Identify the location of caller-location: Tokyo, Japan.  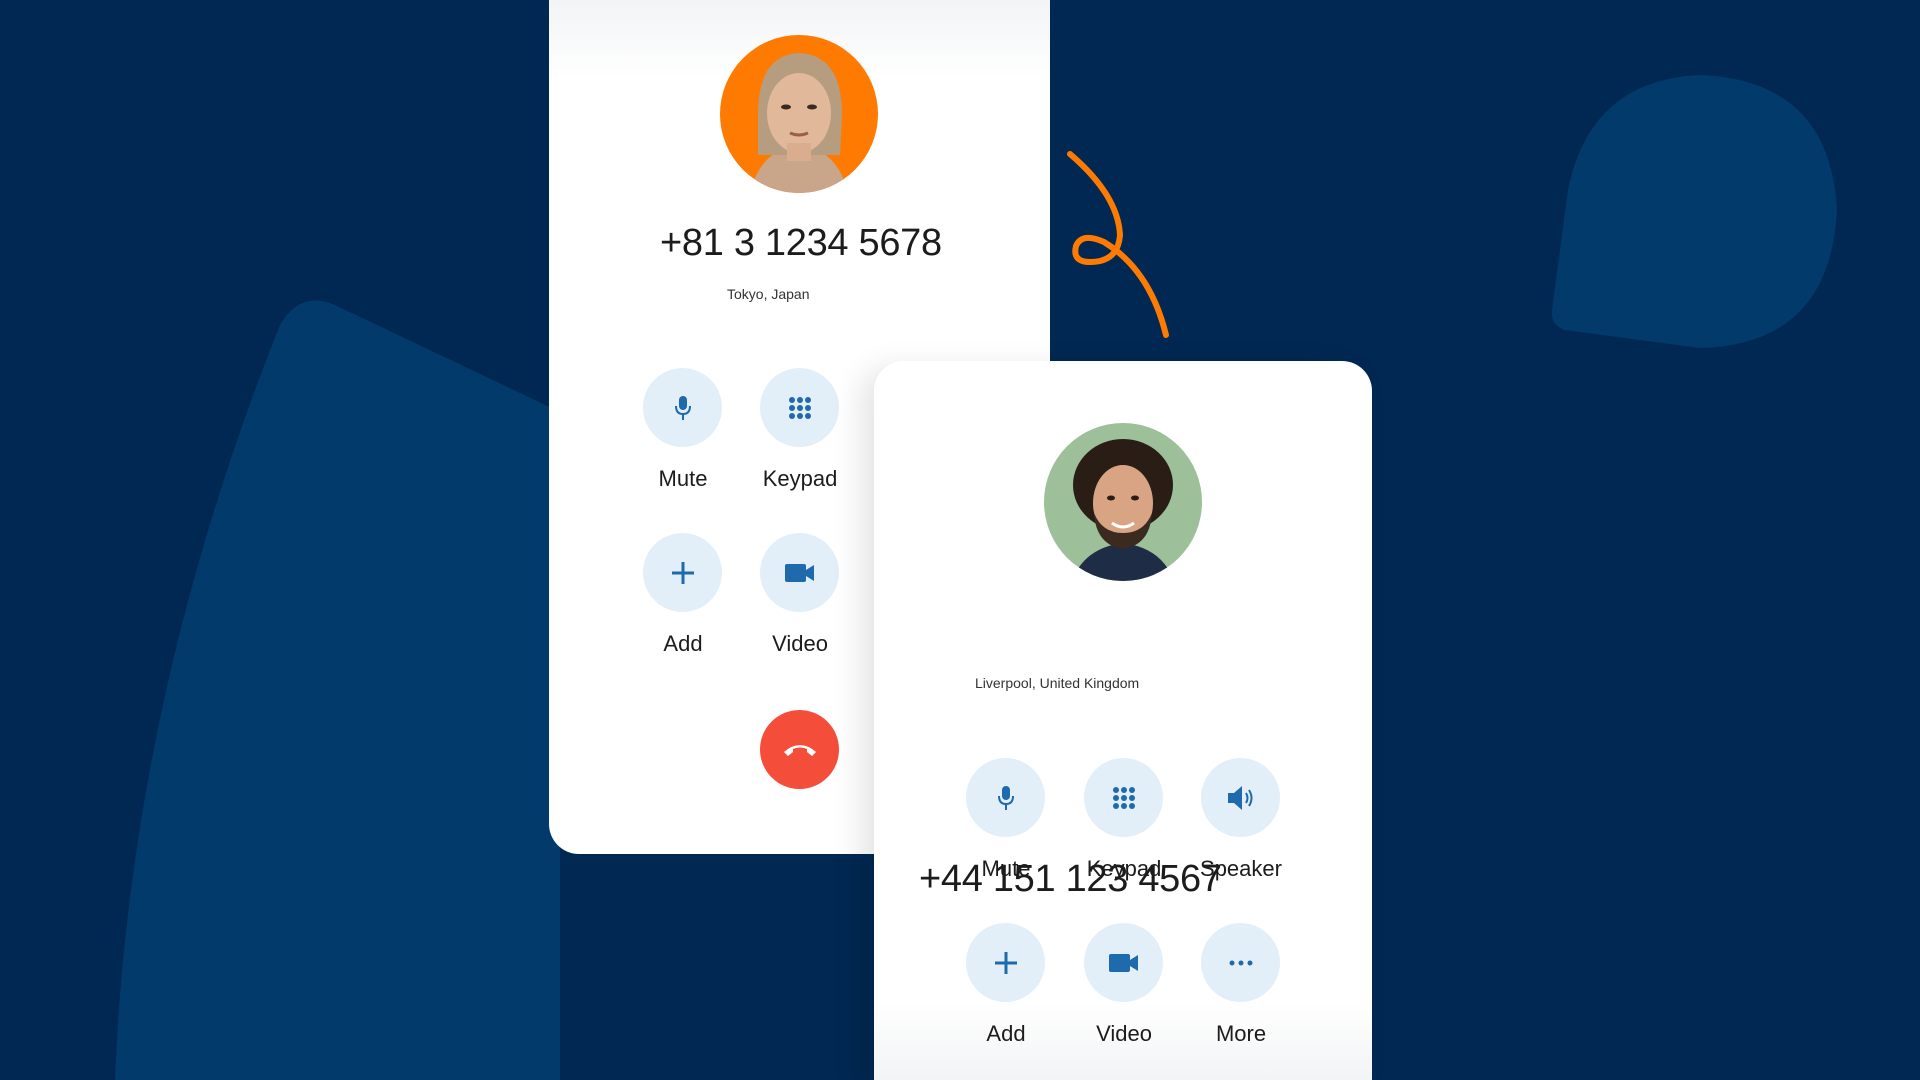
(768, 294).